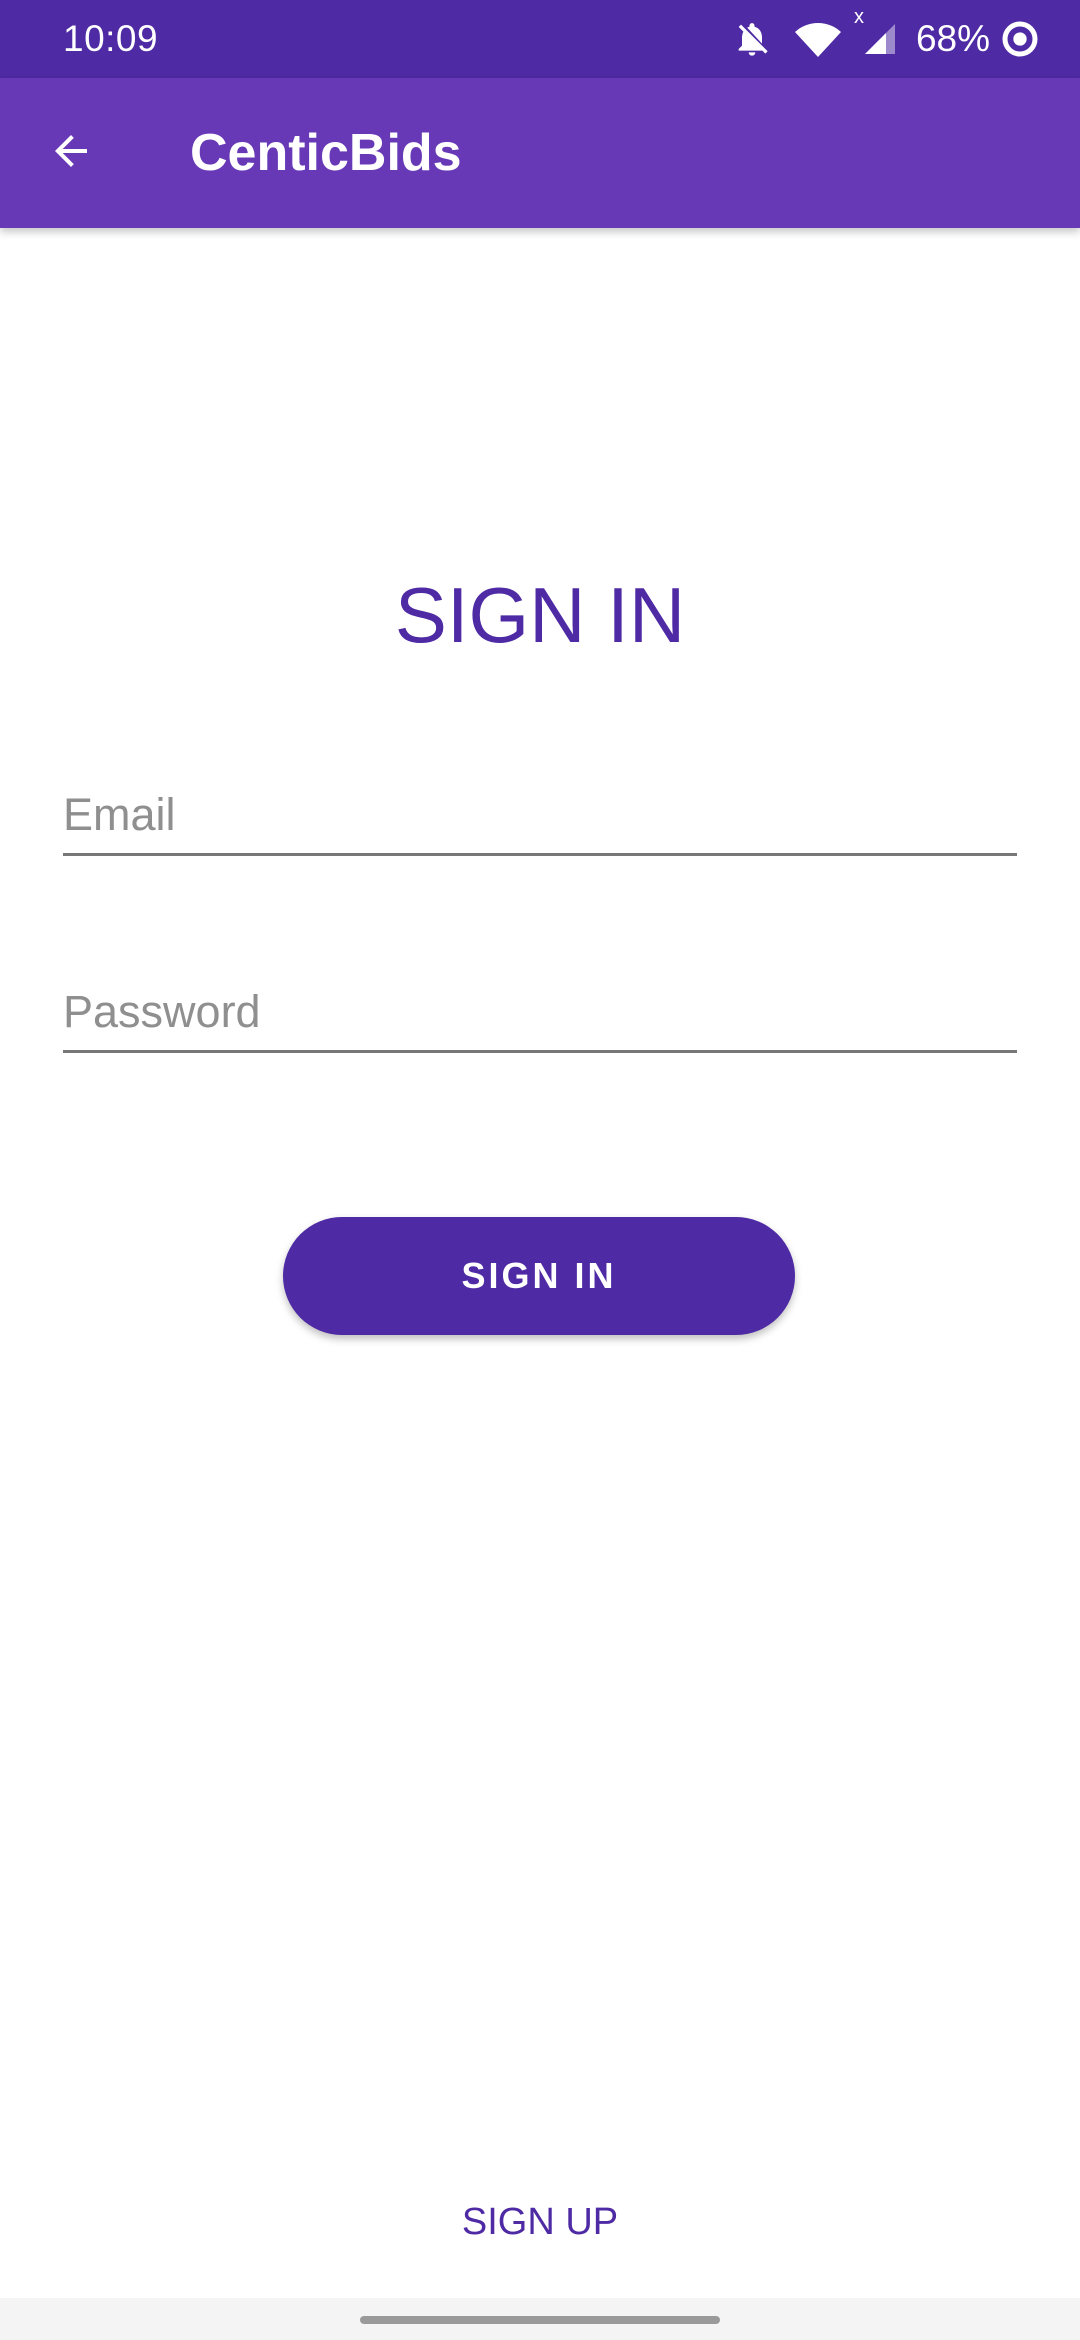 The width and height of the screenshot is (1080, 2340). Describe the element at coordinates (952, 38) in the screenshot. I see `battery-percent: 68%` at that location.